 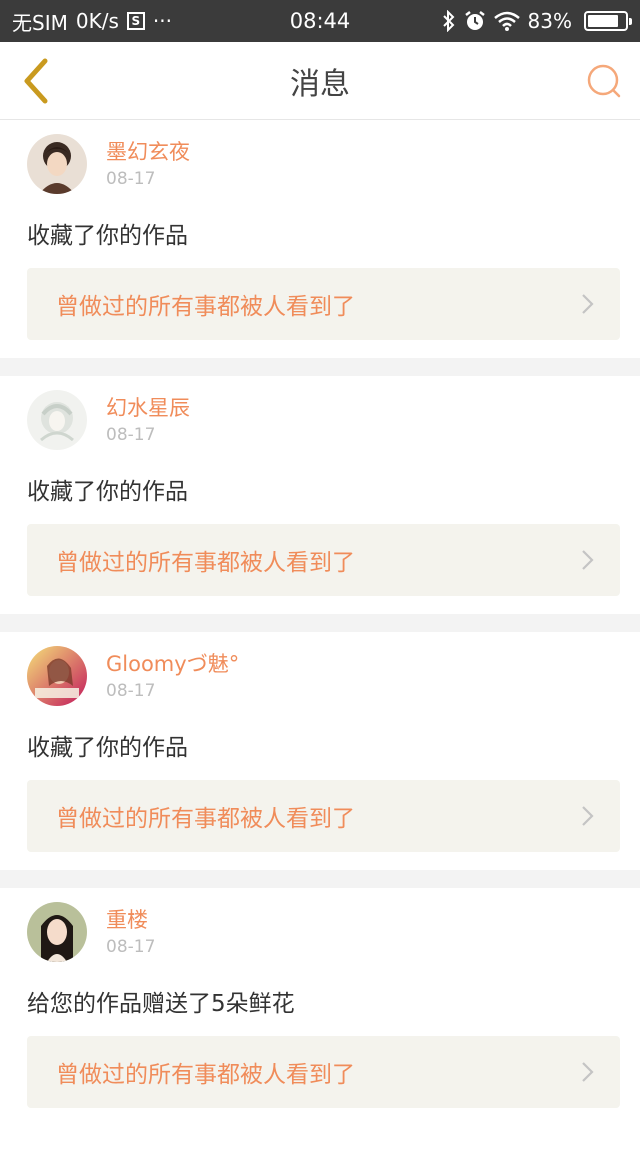 I want to click on username: Gloomyづ魅°, so click(x=172, y=664).